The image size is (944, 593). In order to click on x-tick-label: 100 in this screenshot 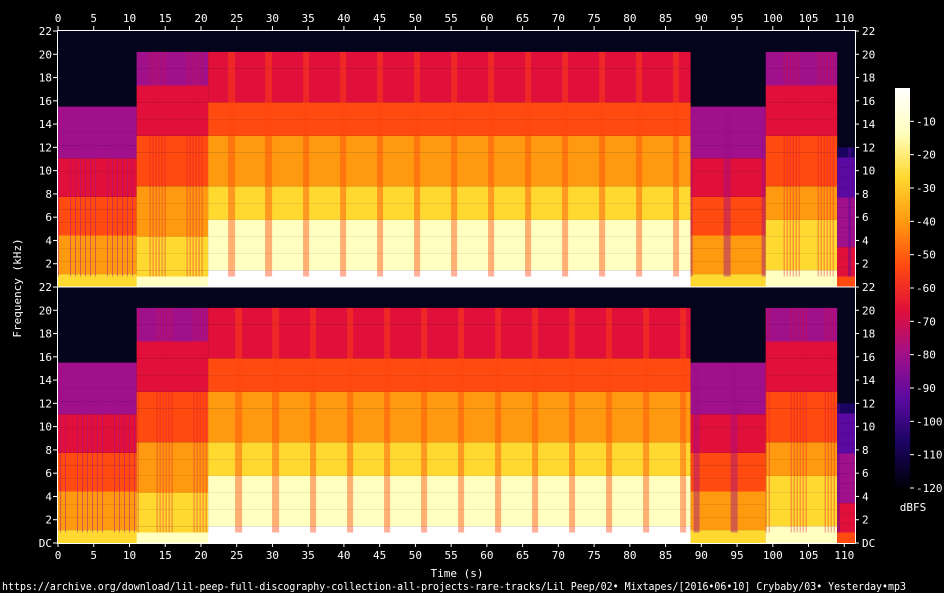, I will do `click(773, 18)`.